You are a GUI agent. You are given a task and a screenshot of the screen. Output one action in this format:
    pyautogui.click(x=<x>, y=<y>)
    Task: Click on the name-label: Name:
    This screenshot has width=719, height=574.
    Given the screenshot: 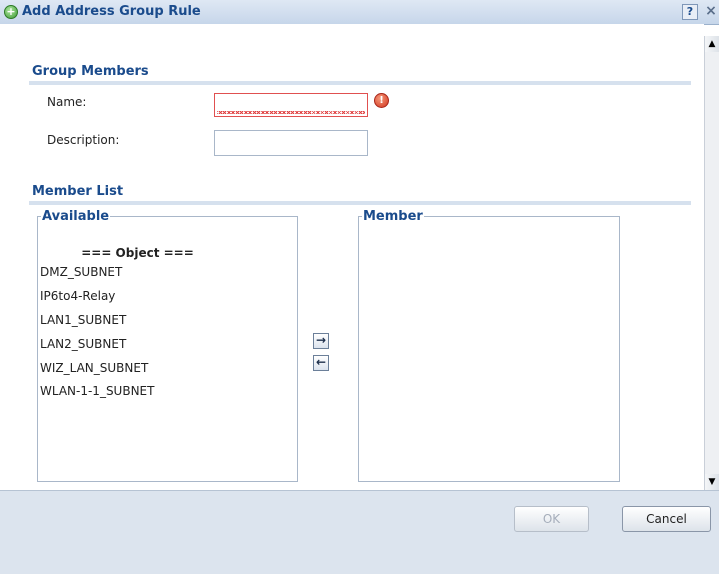 What is the action you would take?
    pyautogui.click(x=67, y=102)
    